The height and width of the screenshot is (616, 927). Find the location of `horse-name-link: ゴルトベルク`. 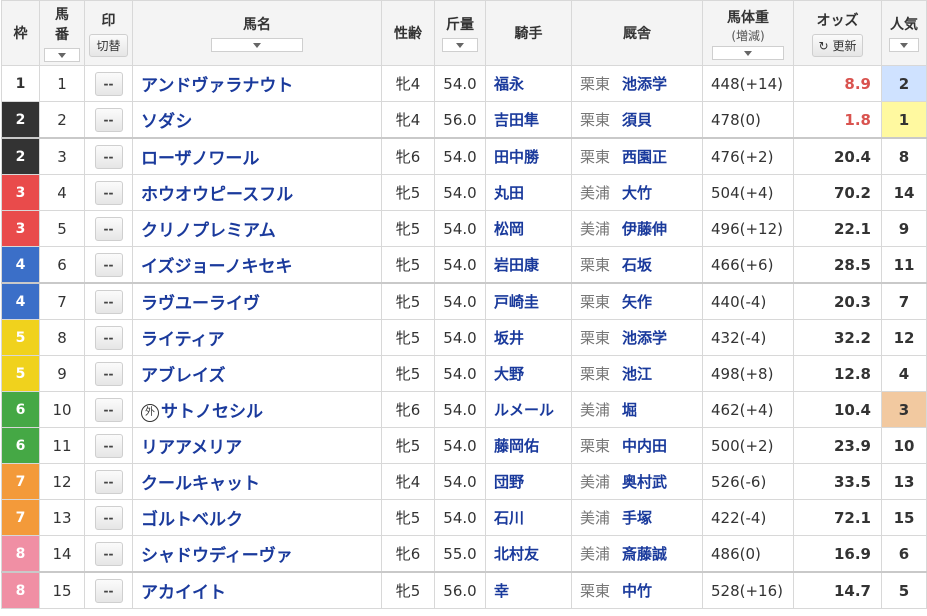

horse-name-link: ゴルトベルク is located at coordinates (192, 520).